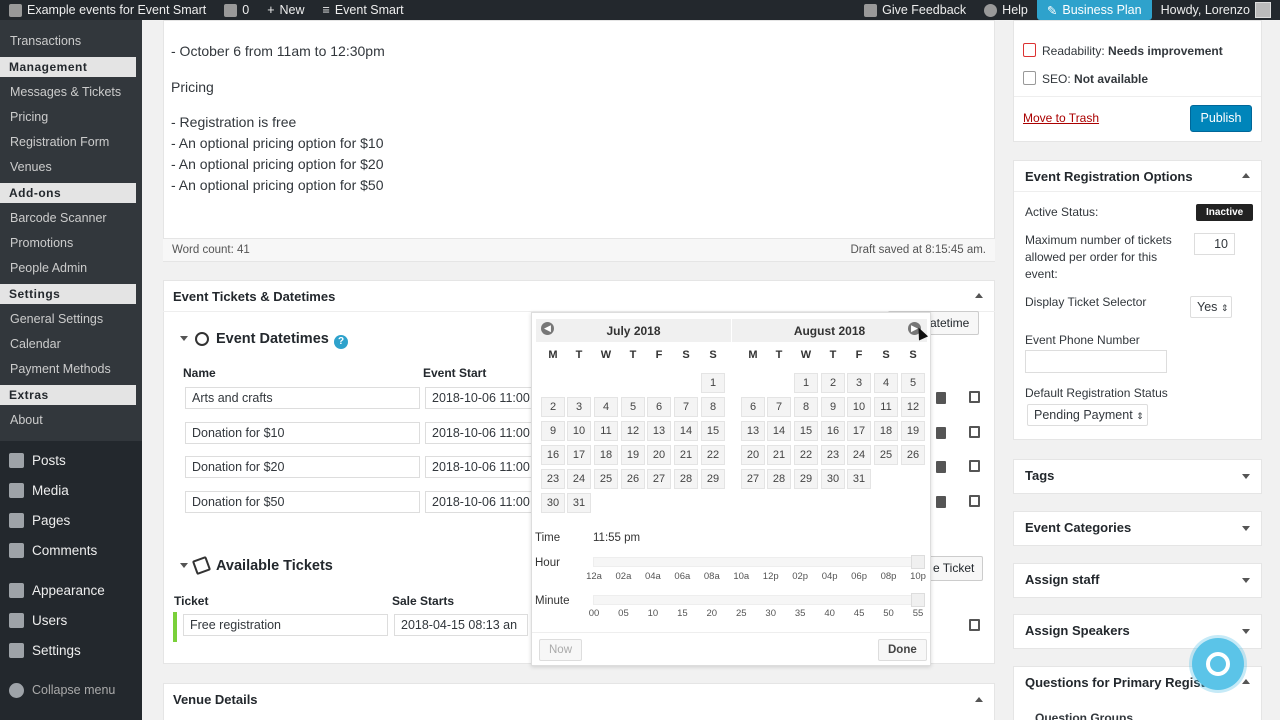 Image resolution: width=1280 pixels, height=720 pixels. What do you see at coordinates (606, 431) in the screenshot?
I see `calendar-day: 11` at bounding box center [606, 431].